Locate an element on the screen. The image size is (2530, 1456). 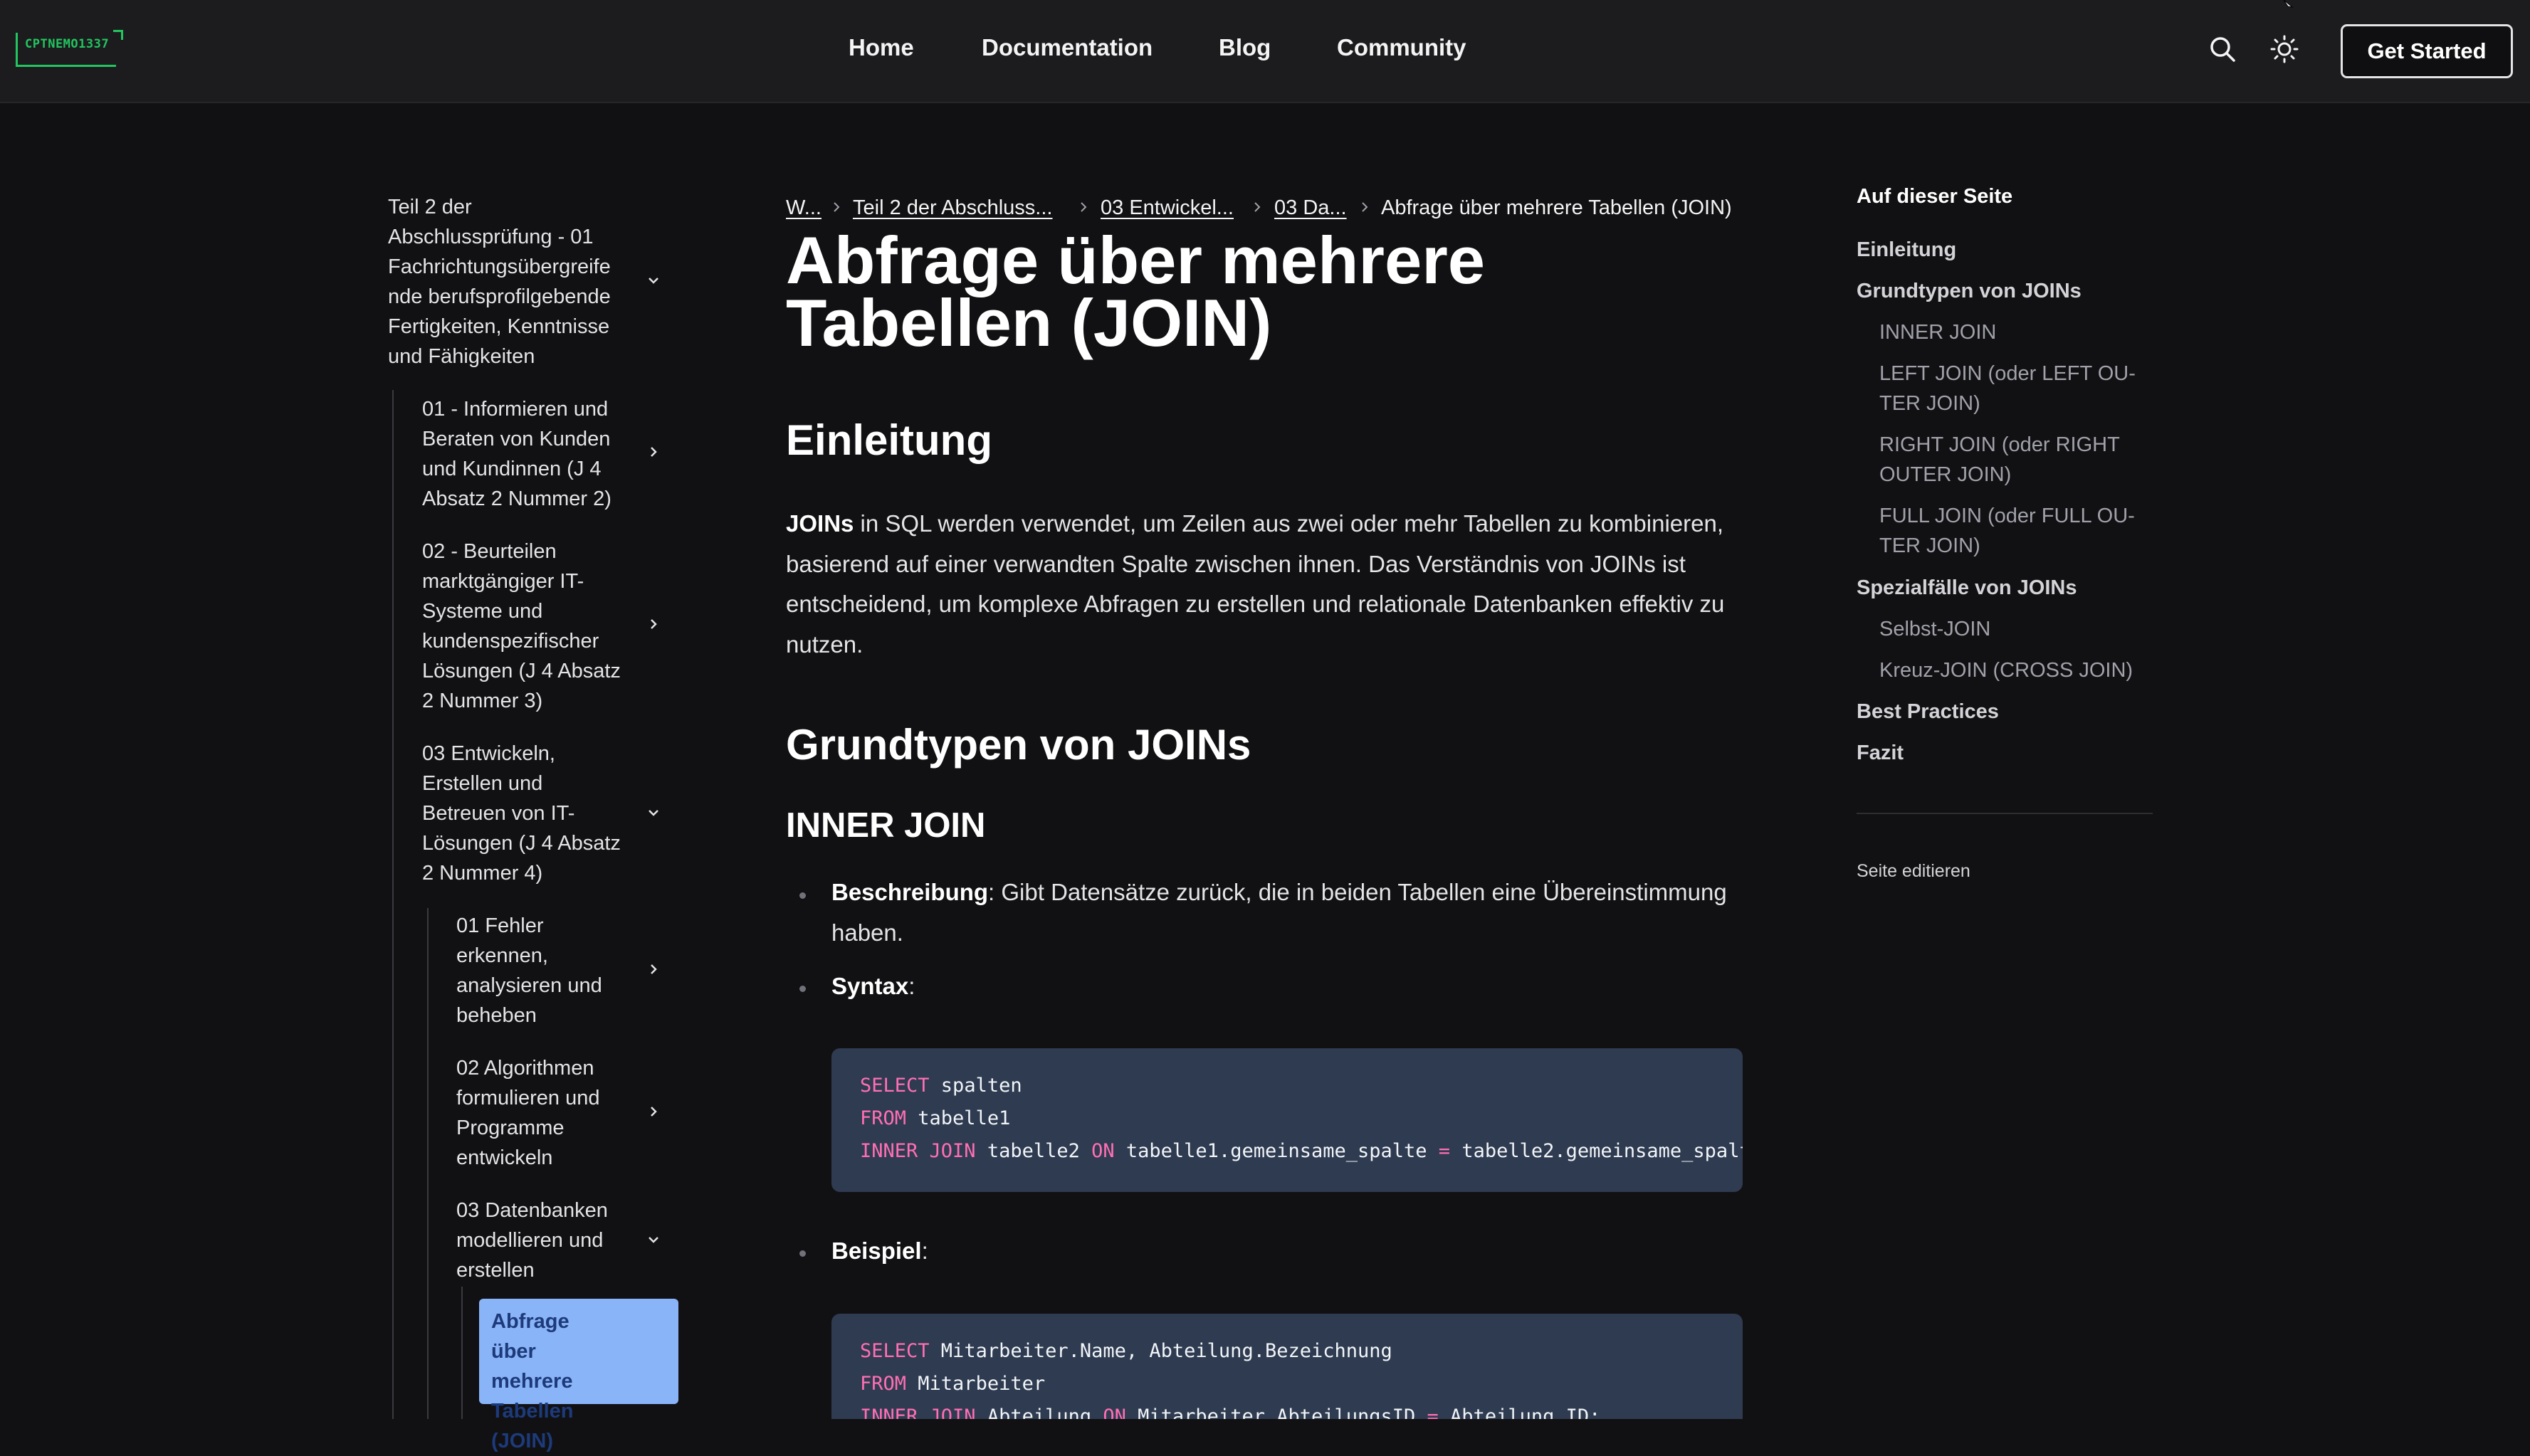
toc-item-spezialfaelle: Spezialfälle von JOINs is located at coordinates (1967, 588).